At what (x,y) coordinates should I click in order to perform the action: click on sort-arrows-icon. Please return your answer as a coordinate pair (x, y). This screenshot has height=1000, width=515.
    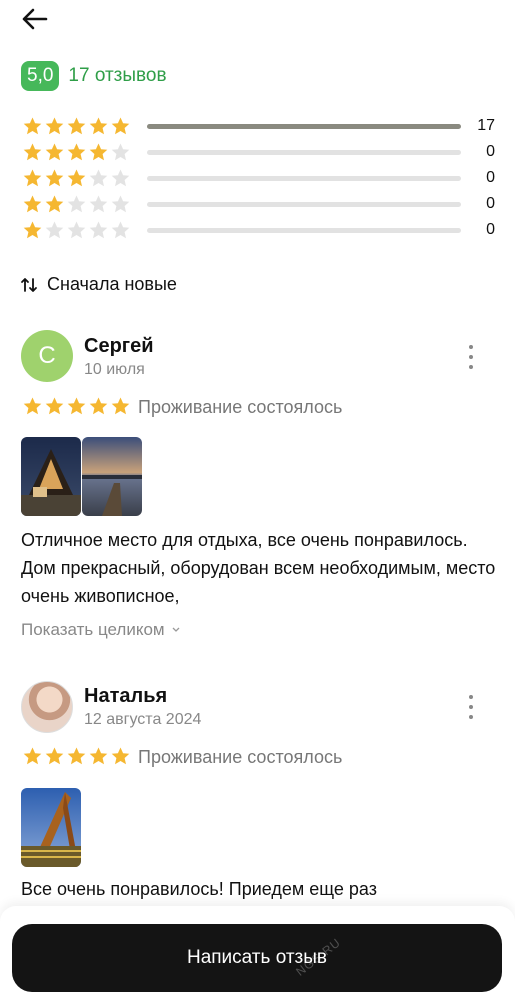
    Looking at the image, I should click on (29, 284).